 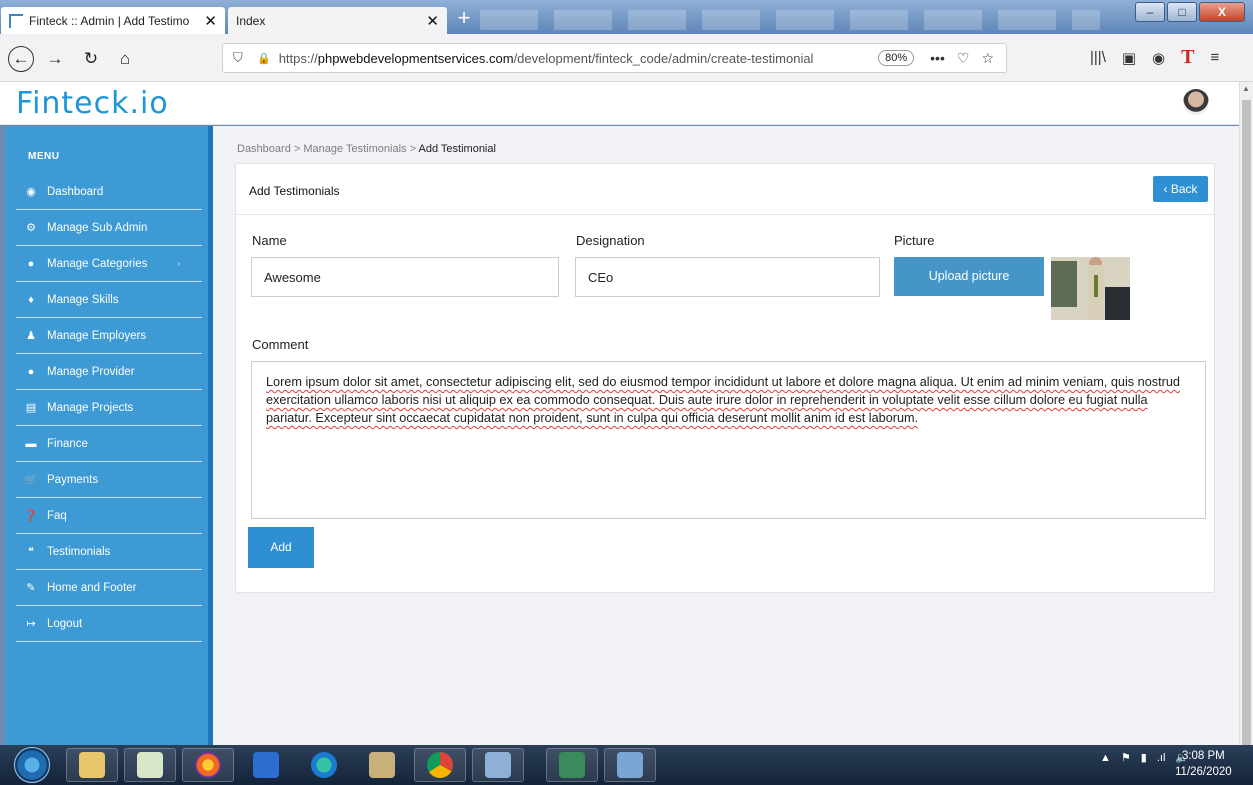 What do you see at coordinates (1105, 758) in the screenshot?
I see `tray-arrow-icon: ▲` at bounding box center [1105, 758].